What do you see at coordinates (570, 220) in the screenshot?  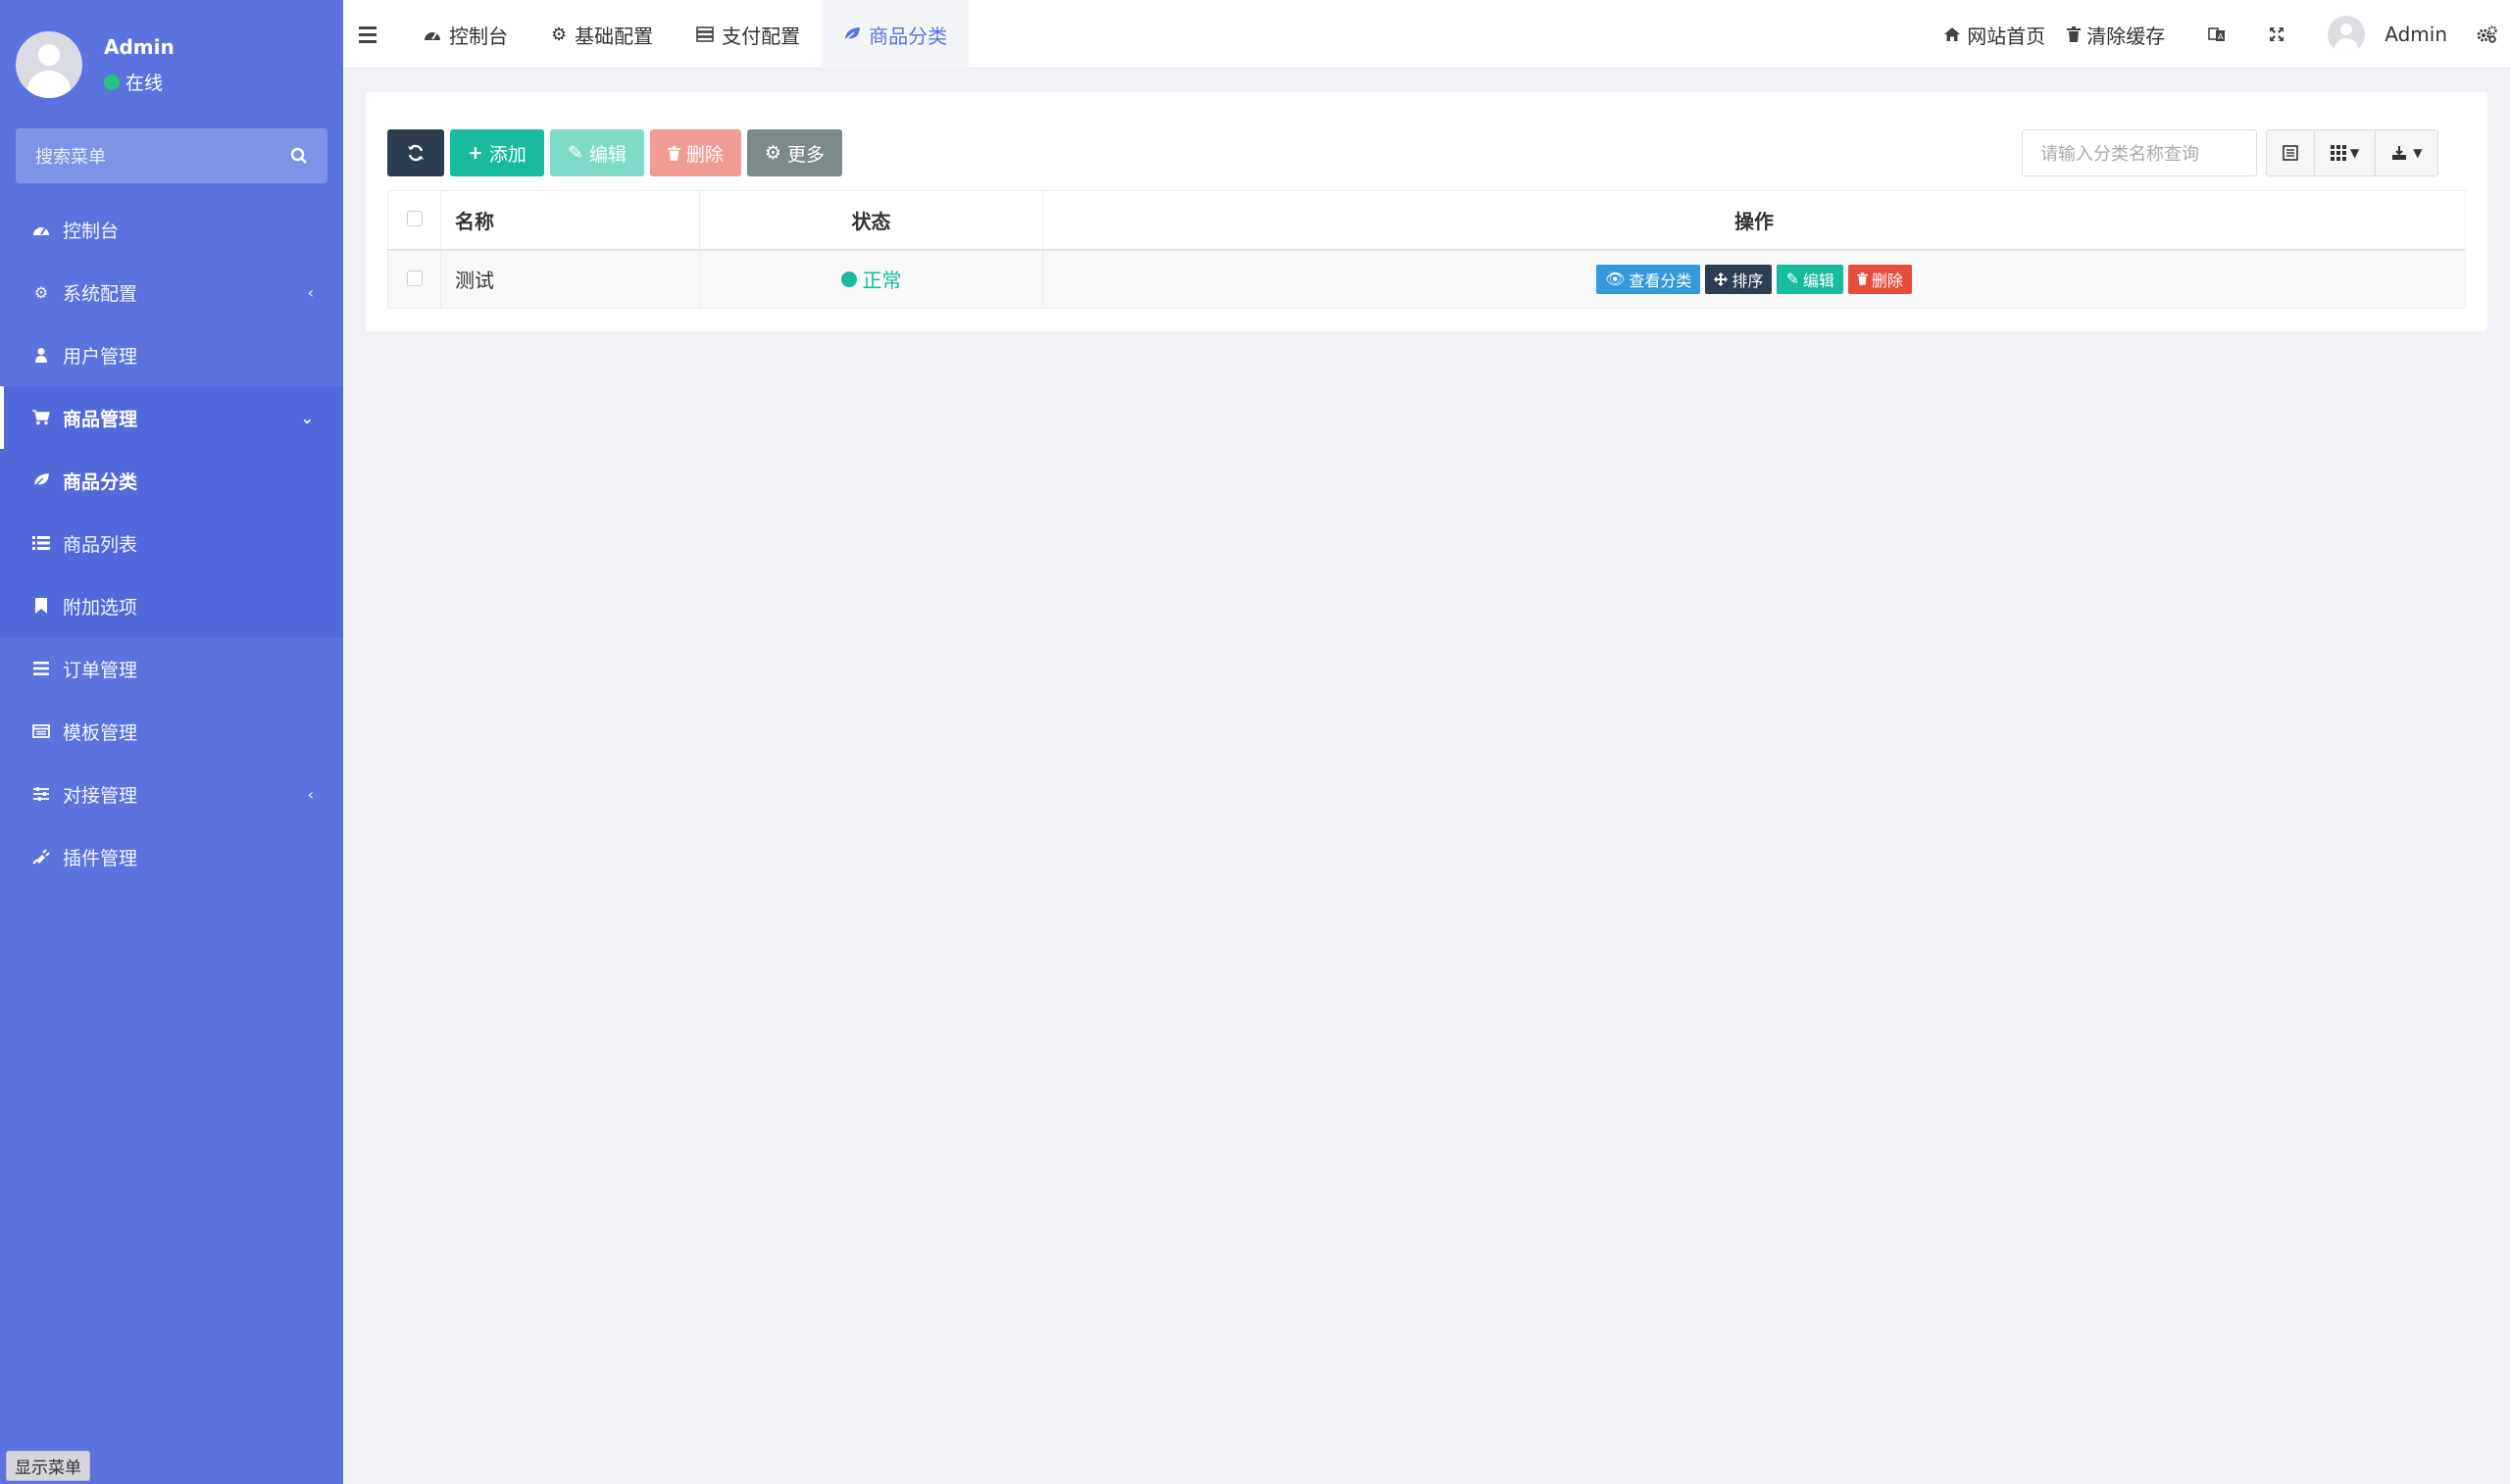 I see `header-name: 名称` at bounding box center [570, 220].